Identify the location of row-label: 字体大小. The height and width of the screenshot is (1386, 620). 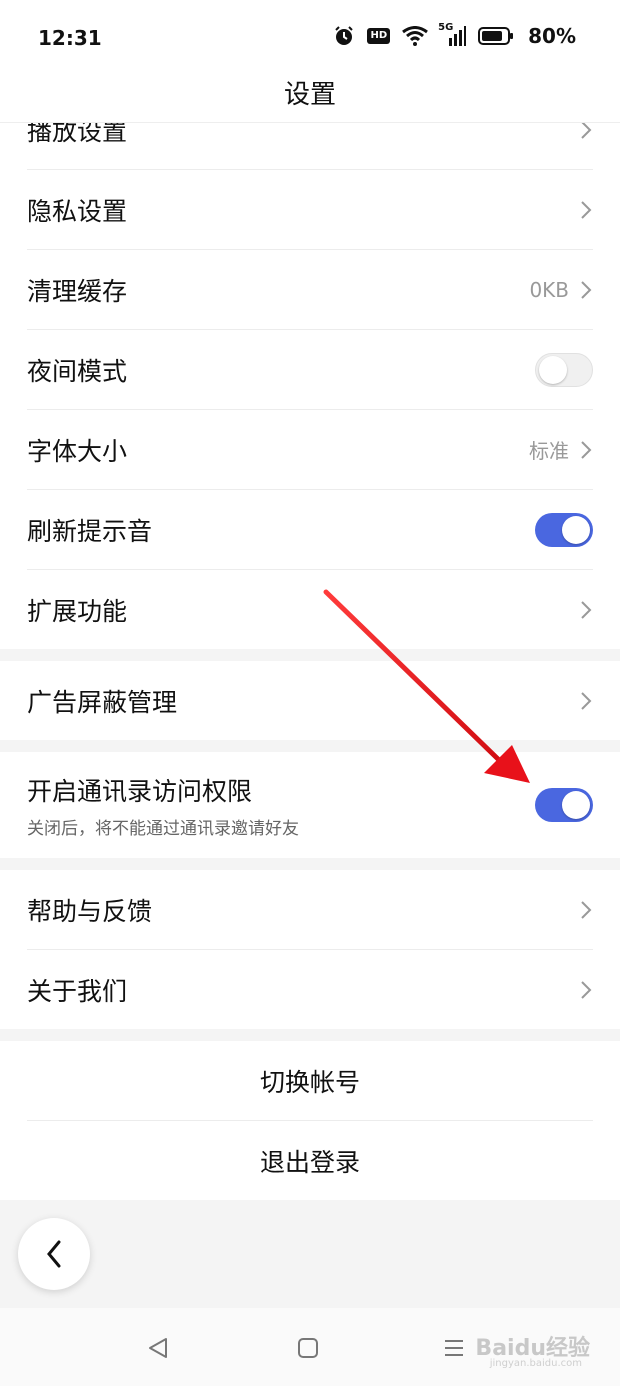
(77, 451).